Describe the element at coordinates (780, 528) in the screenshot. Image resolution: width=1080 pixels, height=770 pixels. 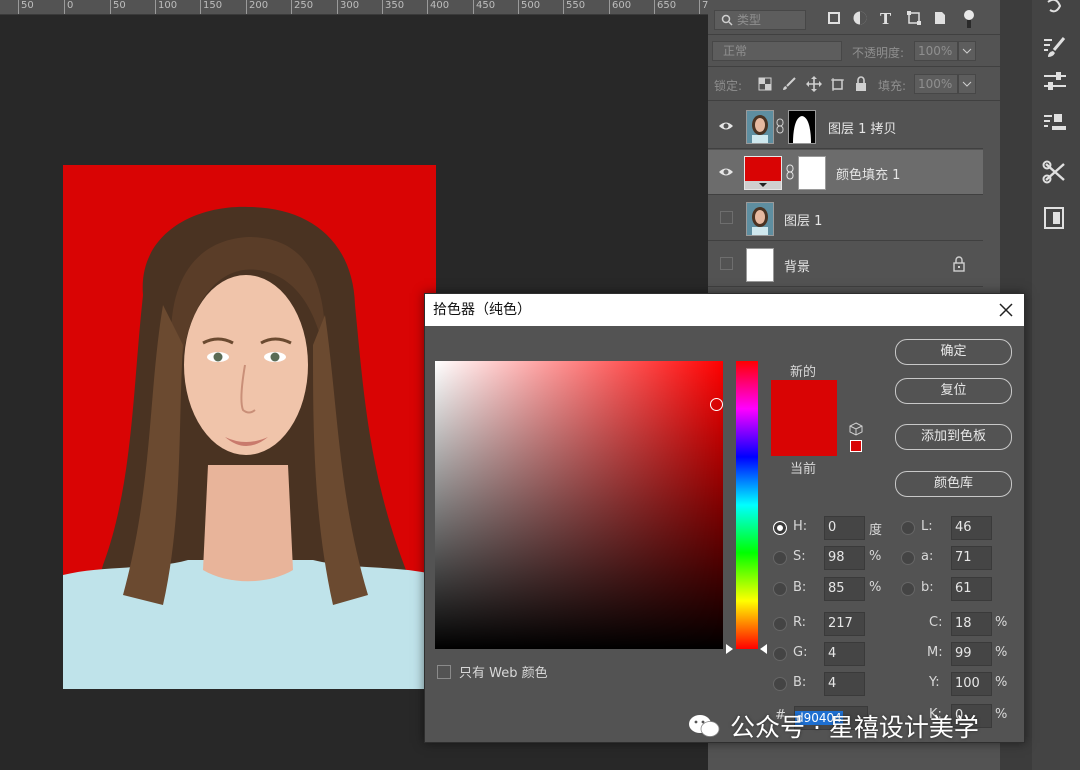
I see `h-radio` at that location.